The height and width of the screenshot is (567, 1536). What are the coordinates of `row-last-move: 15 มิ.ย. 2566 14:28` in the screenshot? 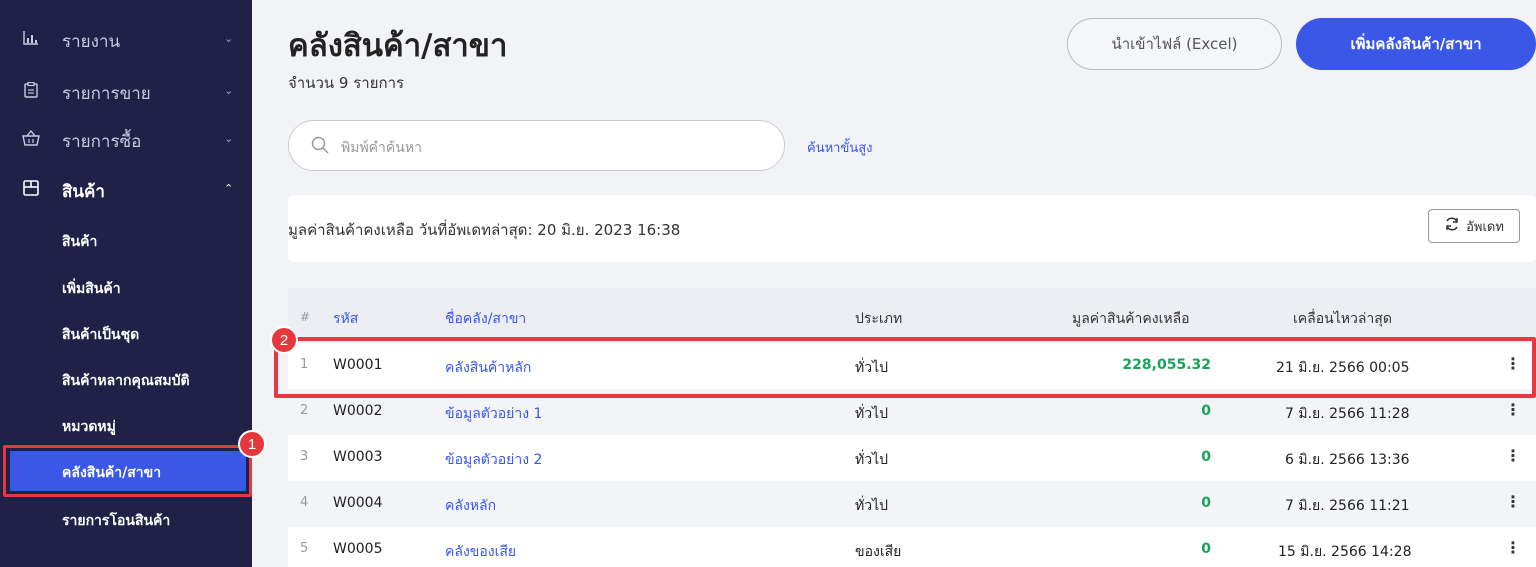 It's located at (1345, 552).